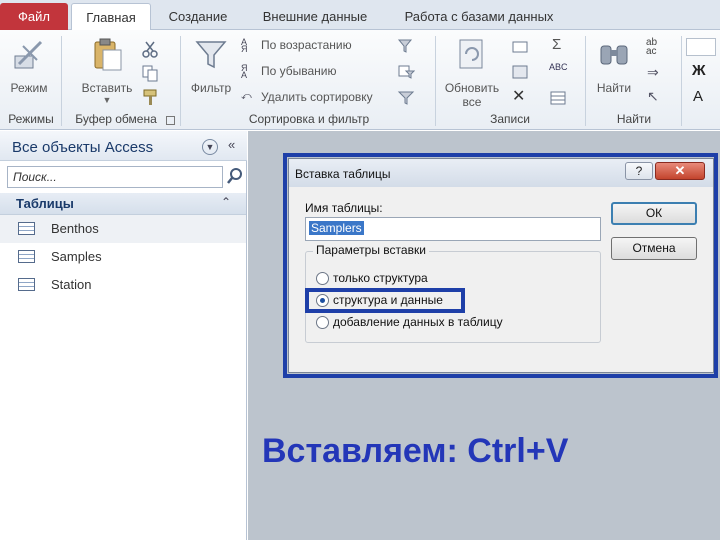 This screenshot has height=540, width=720. I want to click on selection-filter-icon, so click(406, 46).